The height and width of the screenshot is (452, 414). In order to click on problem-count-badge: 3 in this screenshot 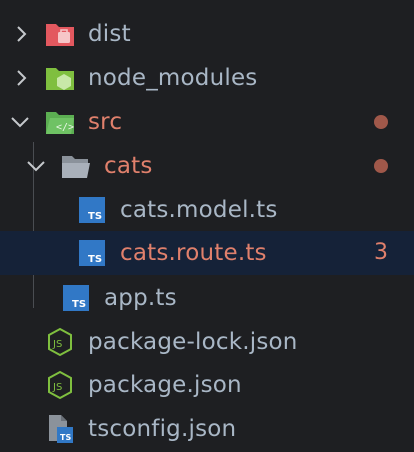, I will do `click(381, 252)`.